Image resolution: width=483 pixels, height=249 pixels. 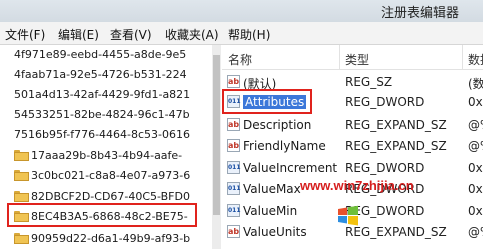 What do you see at coordinates (267, 101) in the screenshot?
I see `attributes-highlight` at bounding box center [267, 101].